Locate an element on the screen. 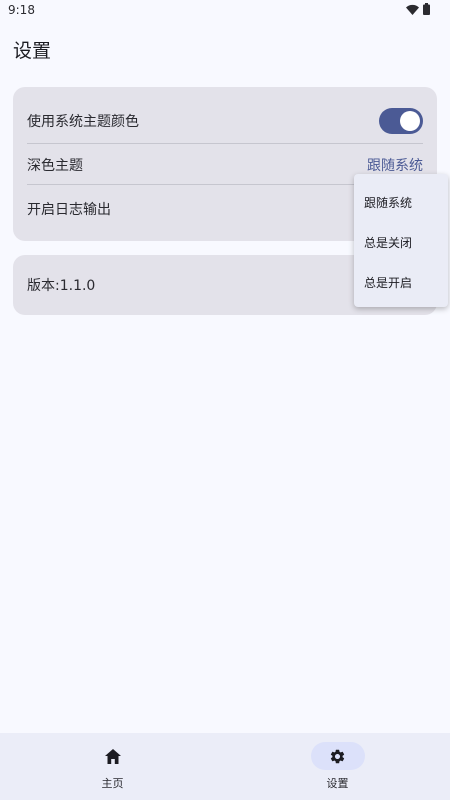 Image resolution: width=450 pixels, height=800 pixels. dark-theme-dropdown: 跟随系统 总是关闭 总是开启 is located at coordinates (401, 240).